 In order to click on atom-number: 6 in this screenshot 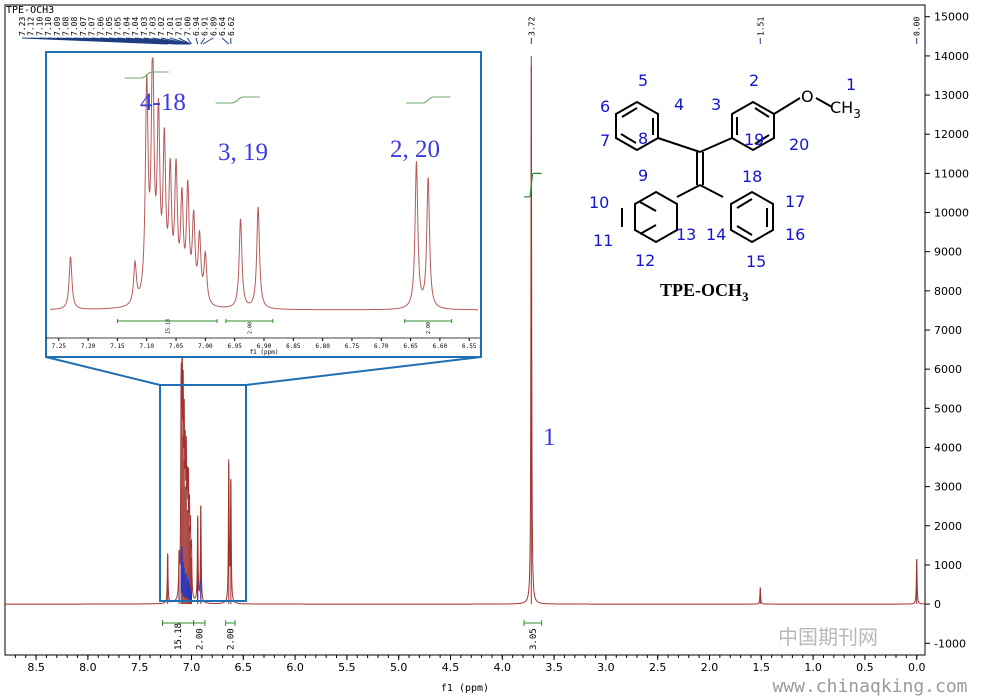, I will do `click(605, 106)`.